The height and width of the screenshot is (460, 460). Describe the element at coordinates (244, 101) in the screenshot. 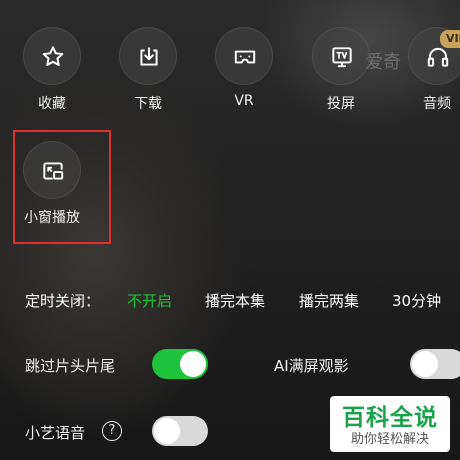

I see `vr-label: VR` at that location.